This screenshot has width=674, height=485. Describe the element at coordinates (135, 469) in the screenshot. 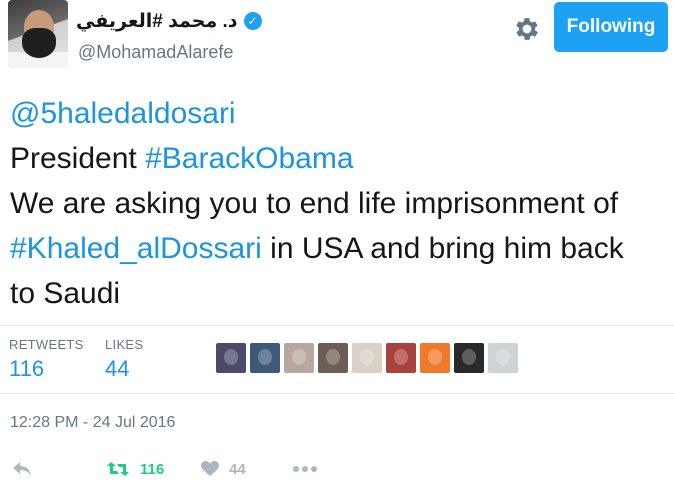

I see `retweet-button: 116` at that location.